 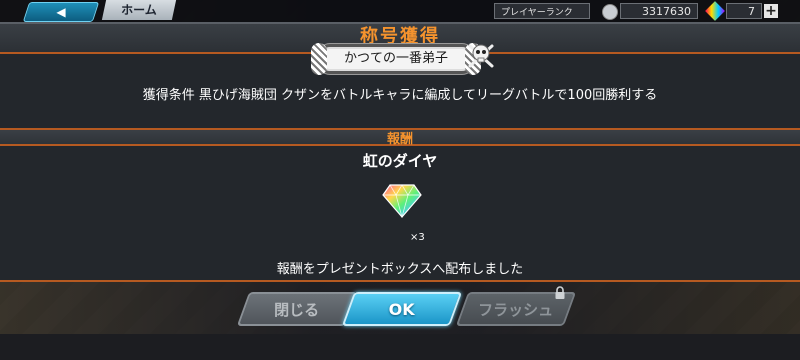 What do you see at coordinates (402, 309) in the screenshot?
I see `ok-button: OK` at bounding box center [402, 309].